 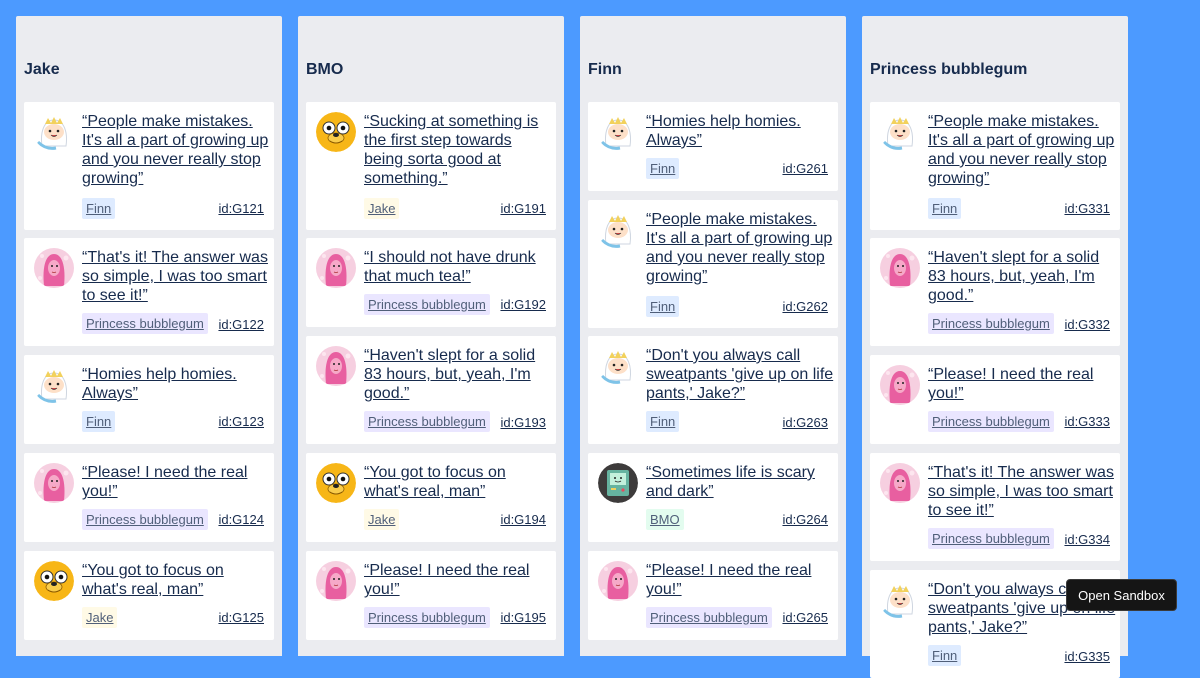 What do you see at coordinates (523, 208) in the screenshot?
I see `card-id: id:G191` at bounding box center [523, 208].